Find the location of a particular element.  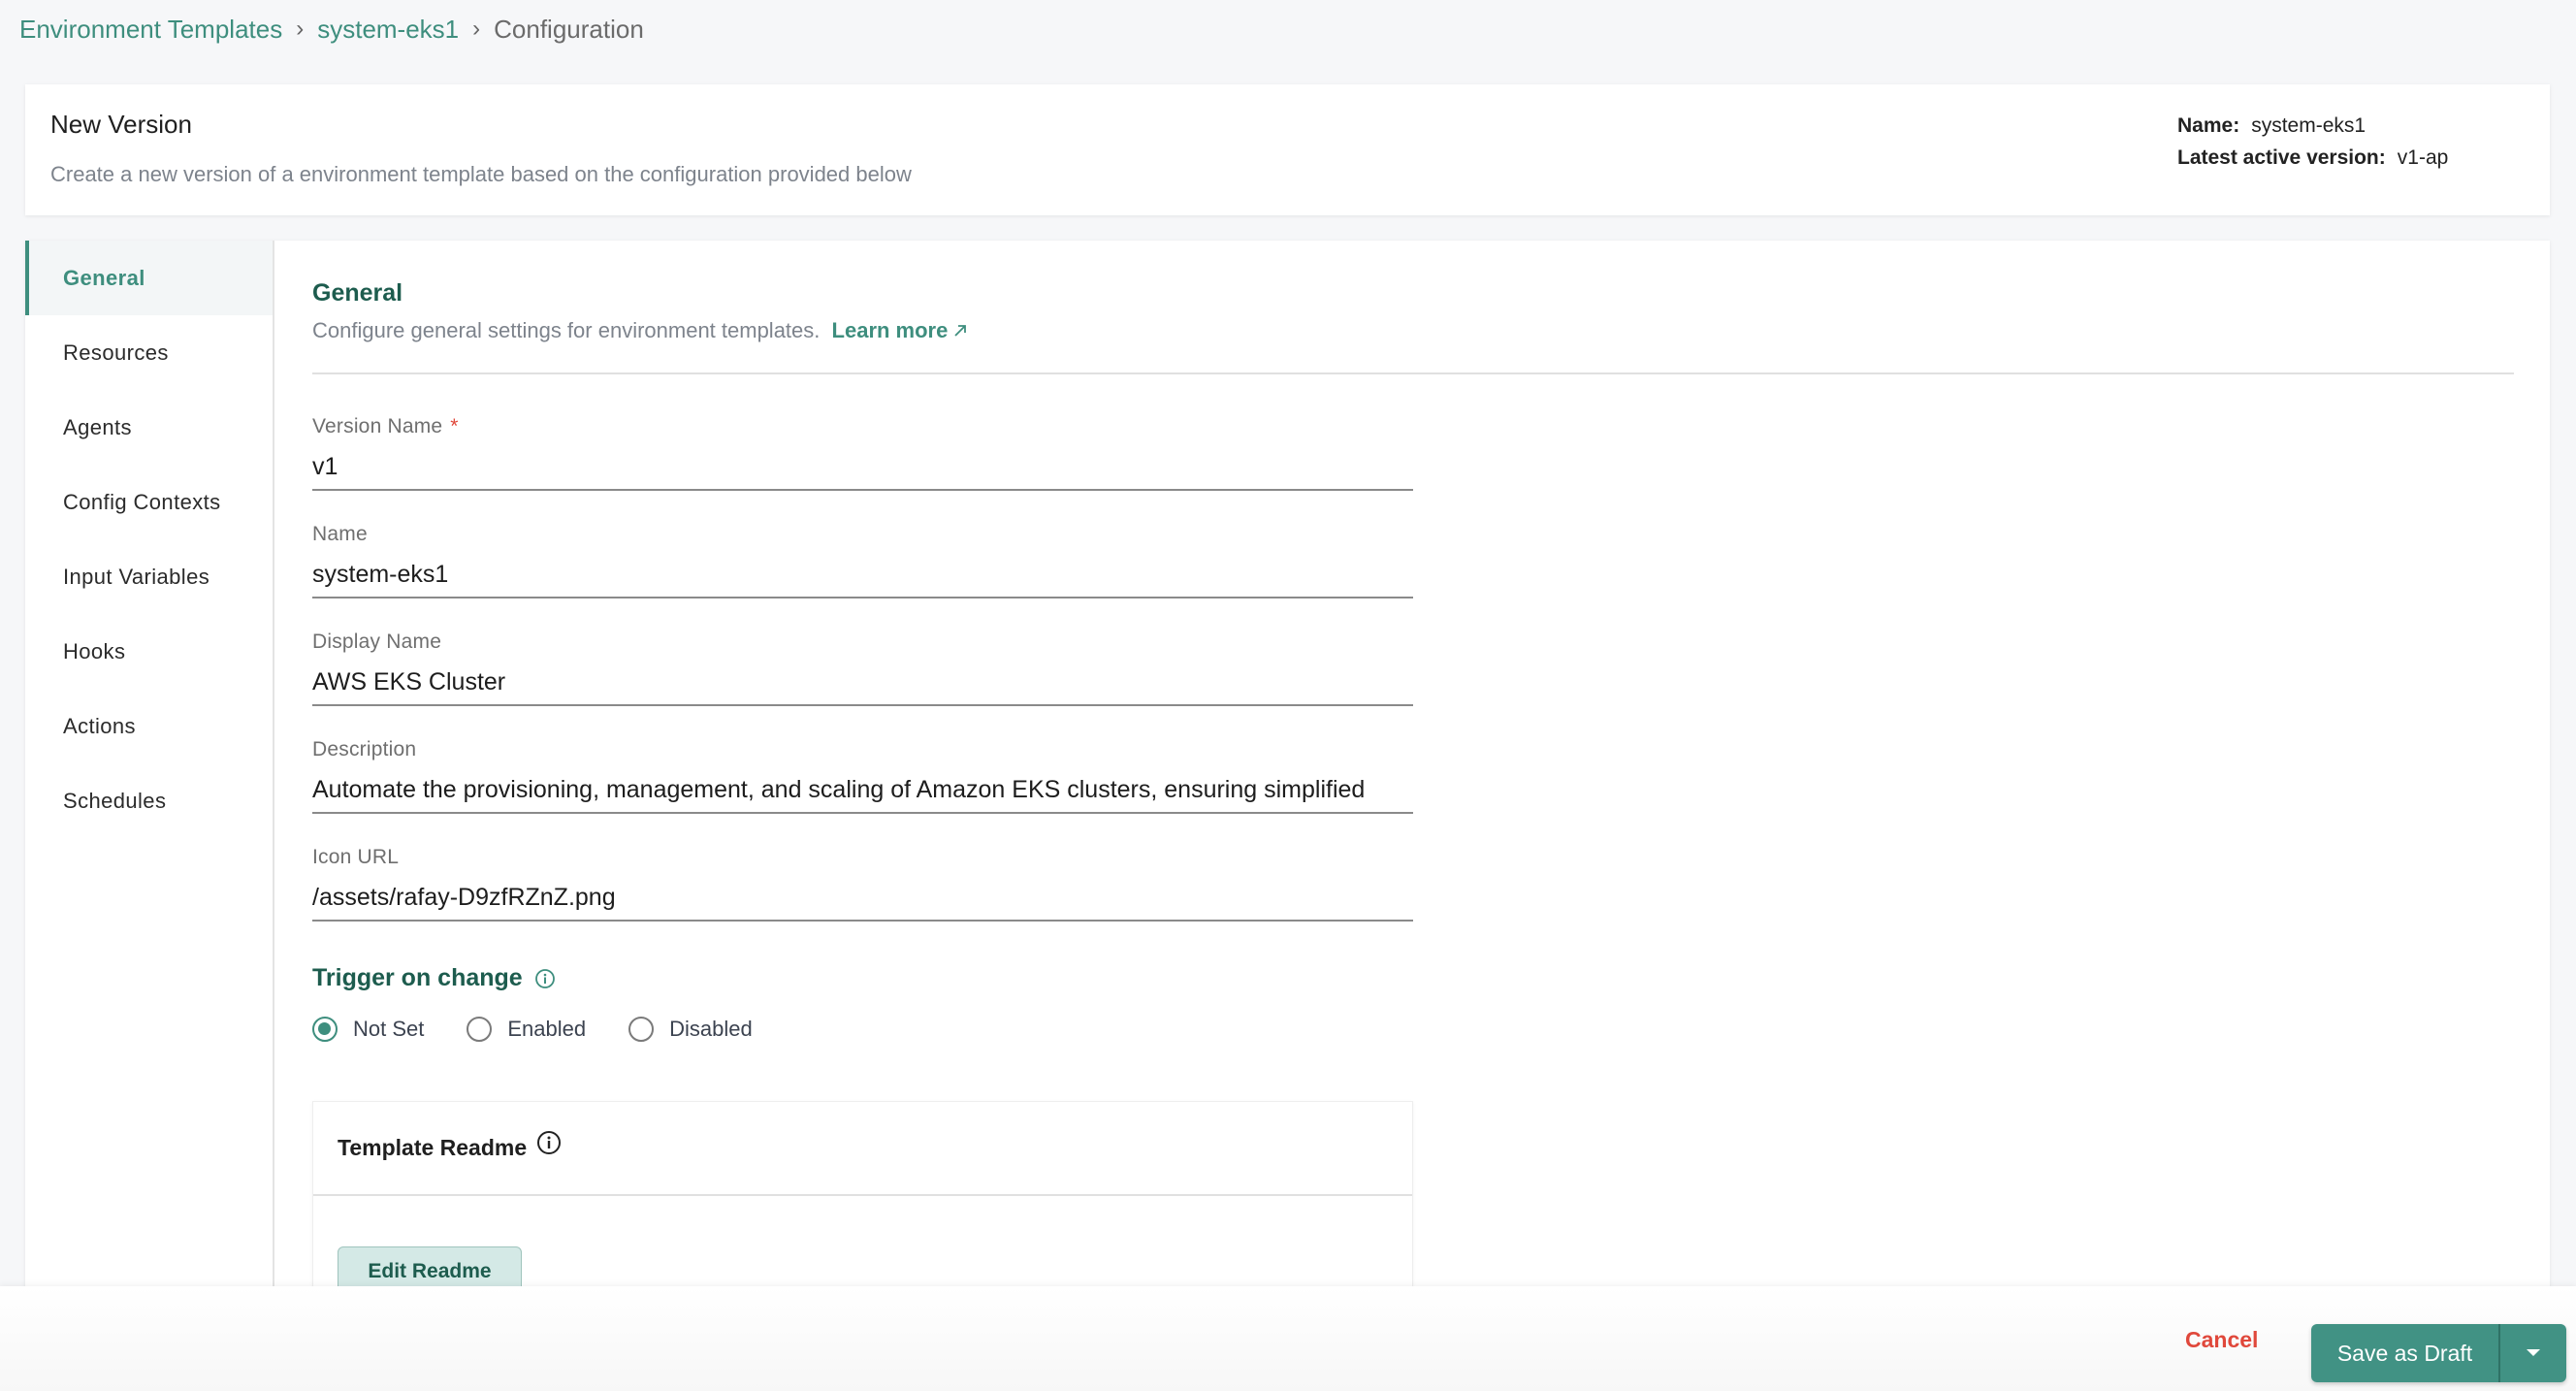

save-options-dropdown is located at coordinates (2532, 1353).